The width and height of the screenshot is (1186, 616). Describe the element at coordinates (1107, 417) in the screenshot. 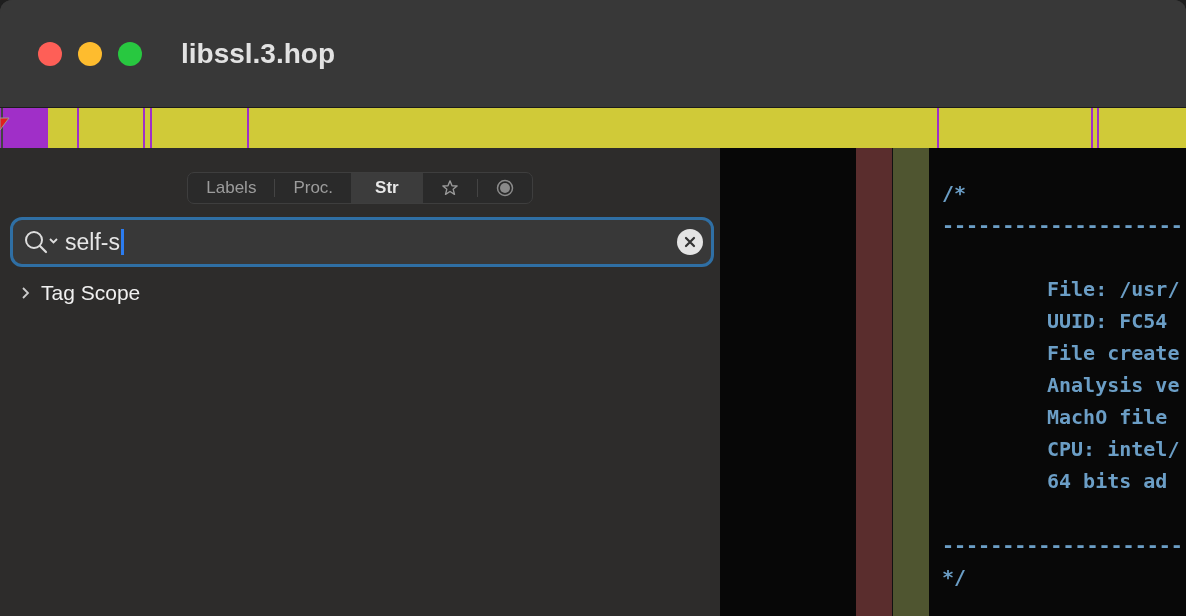

I see `code-line: MachO file` at that location.